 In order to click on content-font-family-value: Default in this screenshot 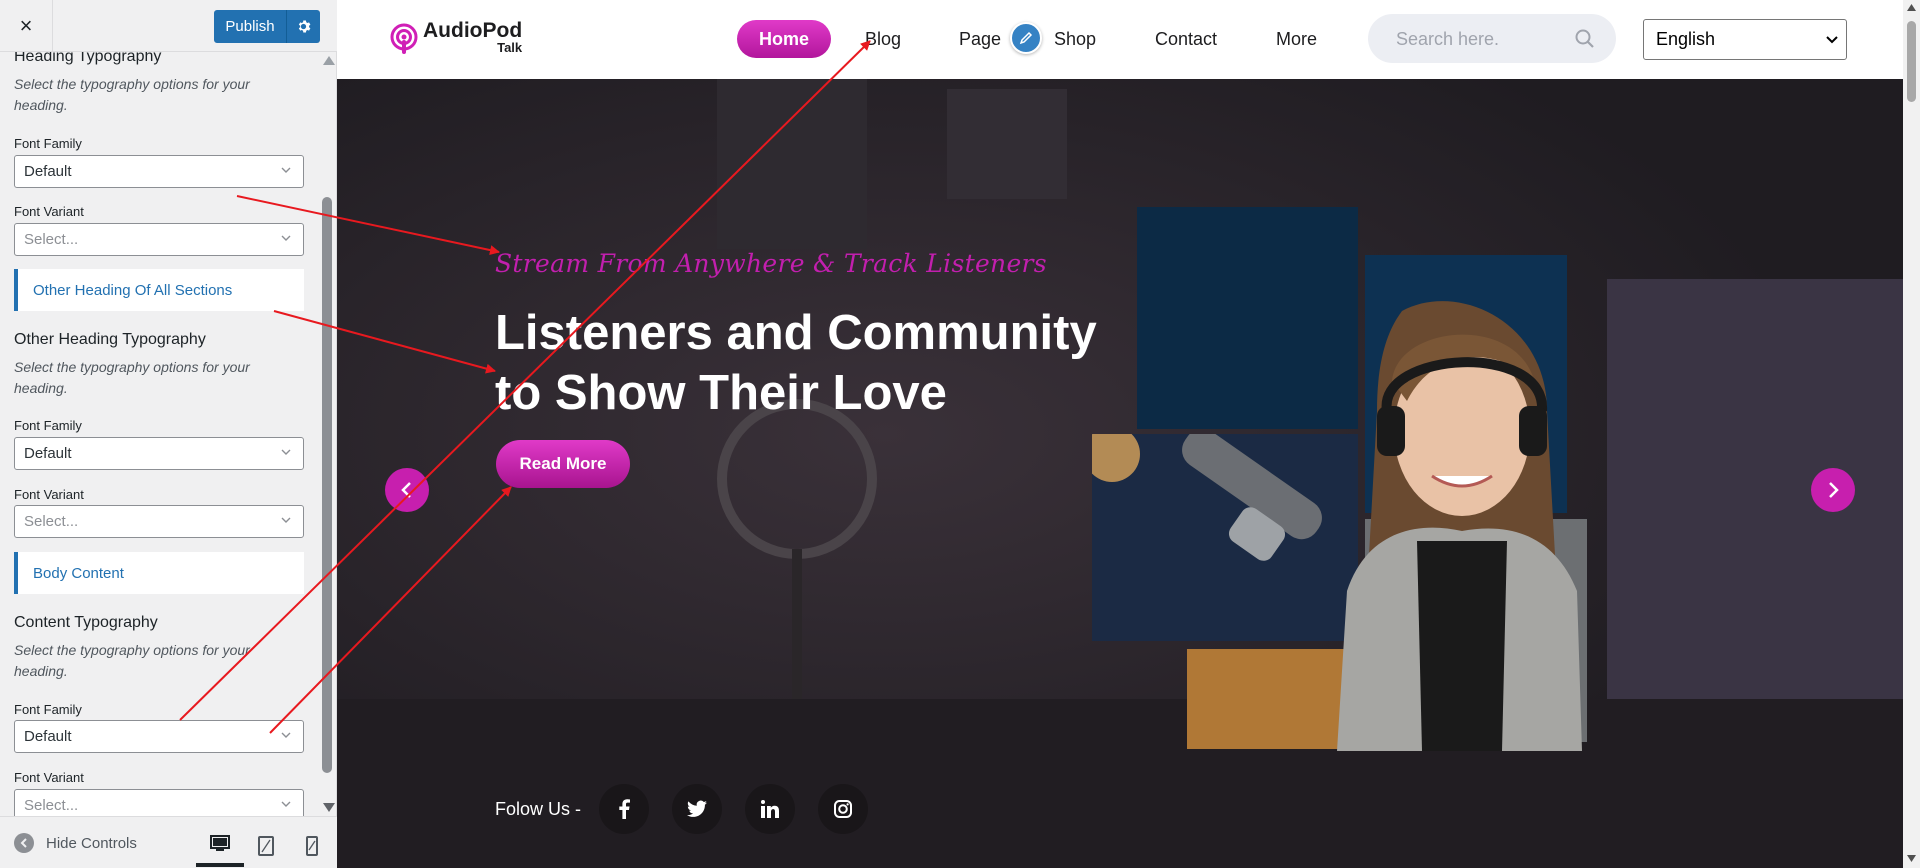, I will do `click(48, 736)`.